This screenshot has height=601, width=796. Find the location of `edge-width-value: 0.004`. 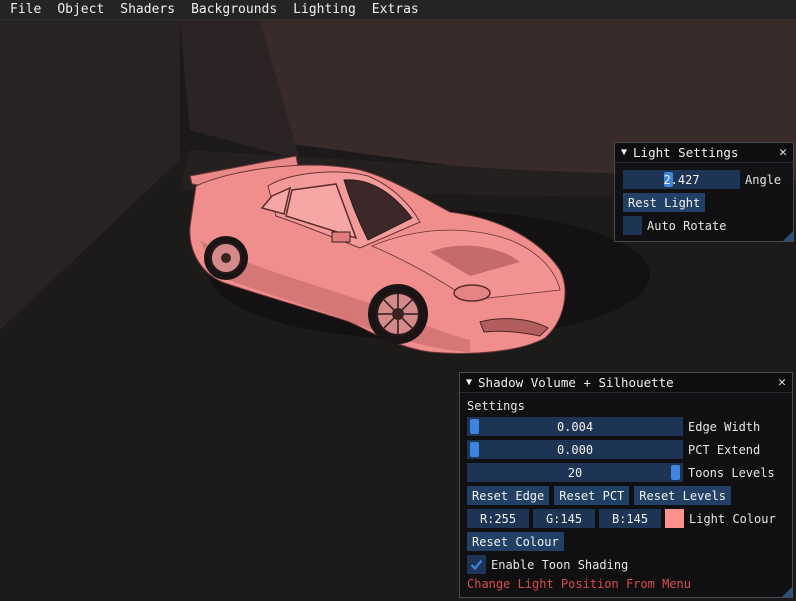

edge-width-value: 0.004 is located at coordinates (575, 426).